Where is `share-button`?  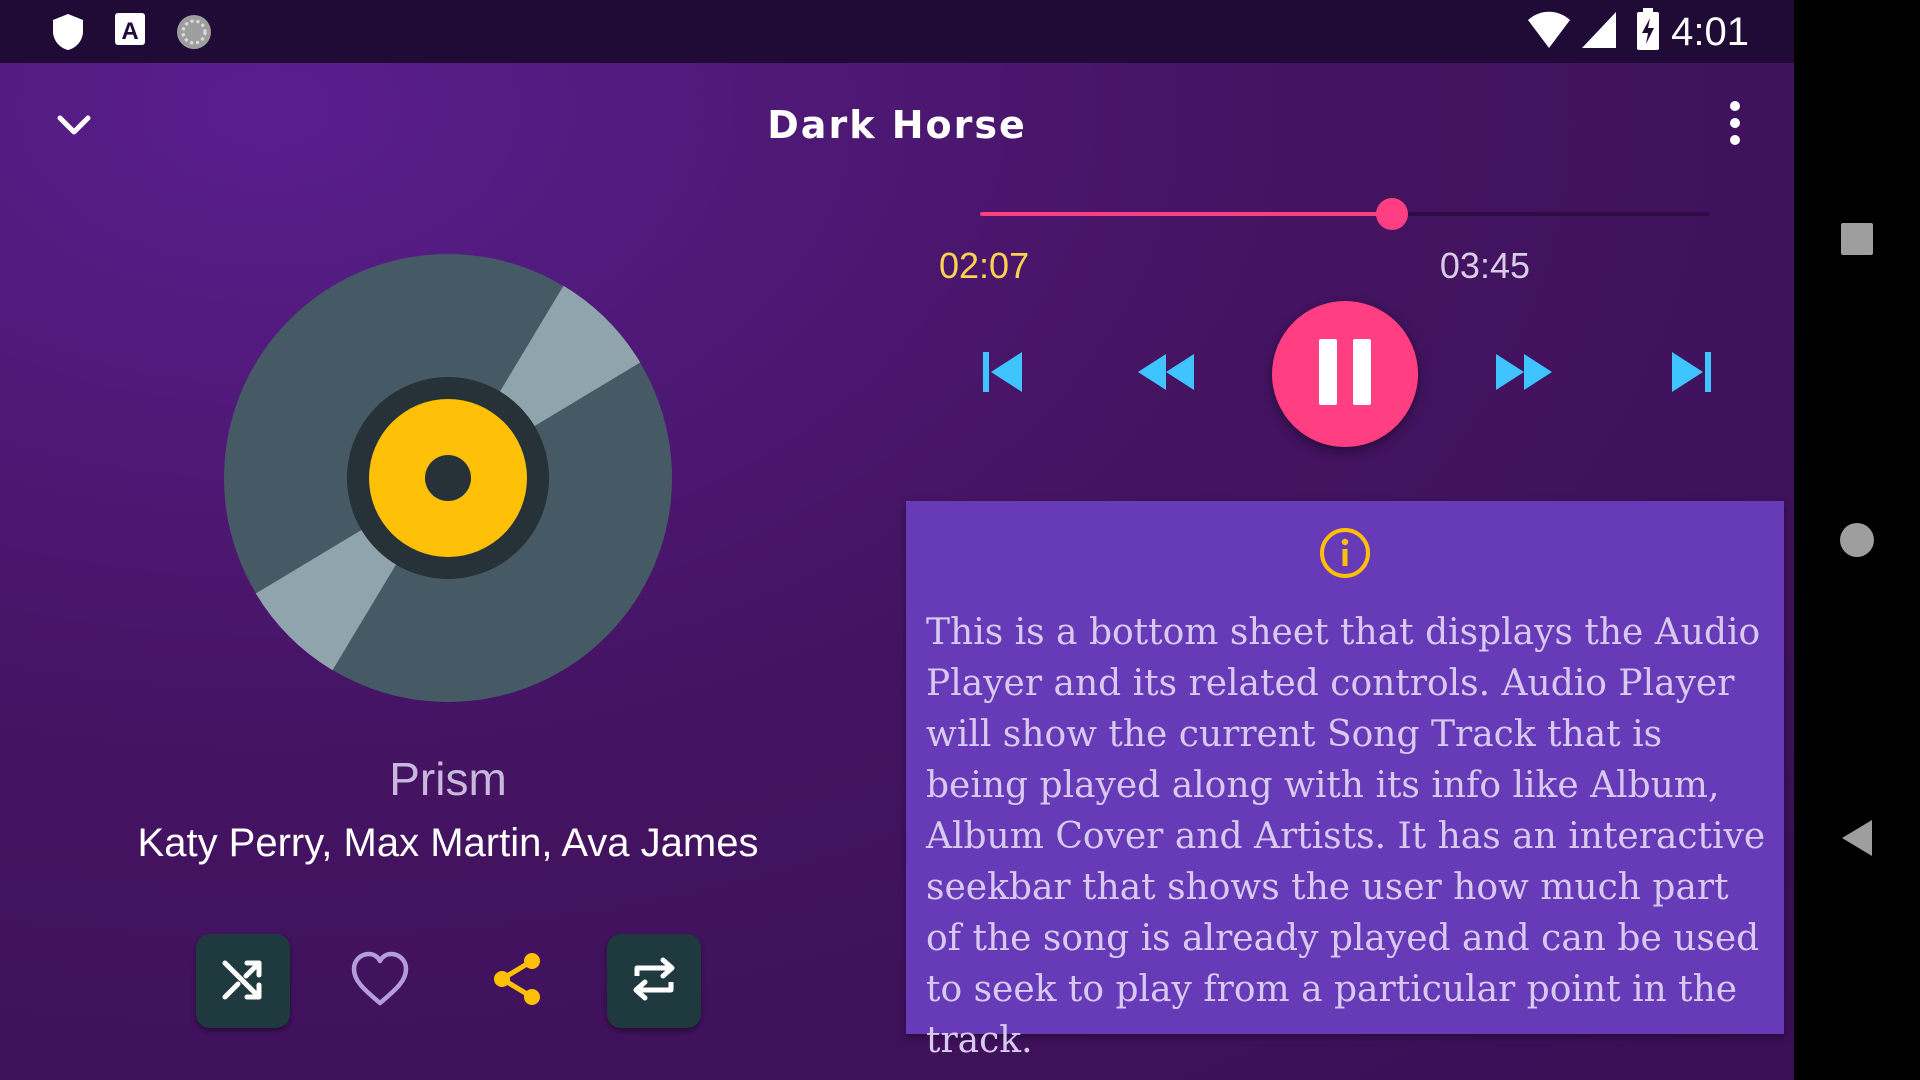 share-button is located at coordinates (517, 981).